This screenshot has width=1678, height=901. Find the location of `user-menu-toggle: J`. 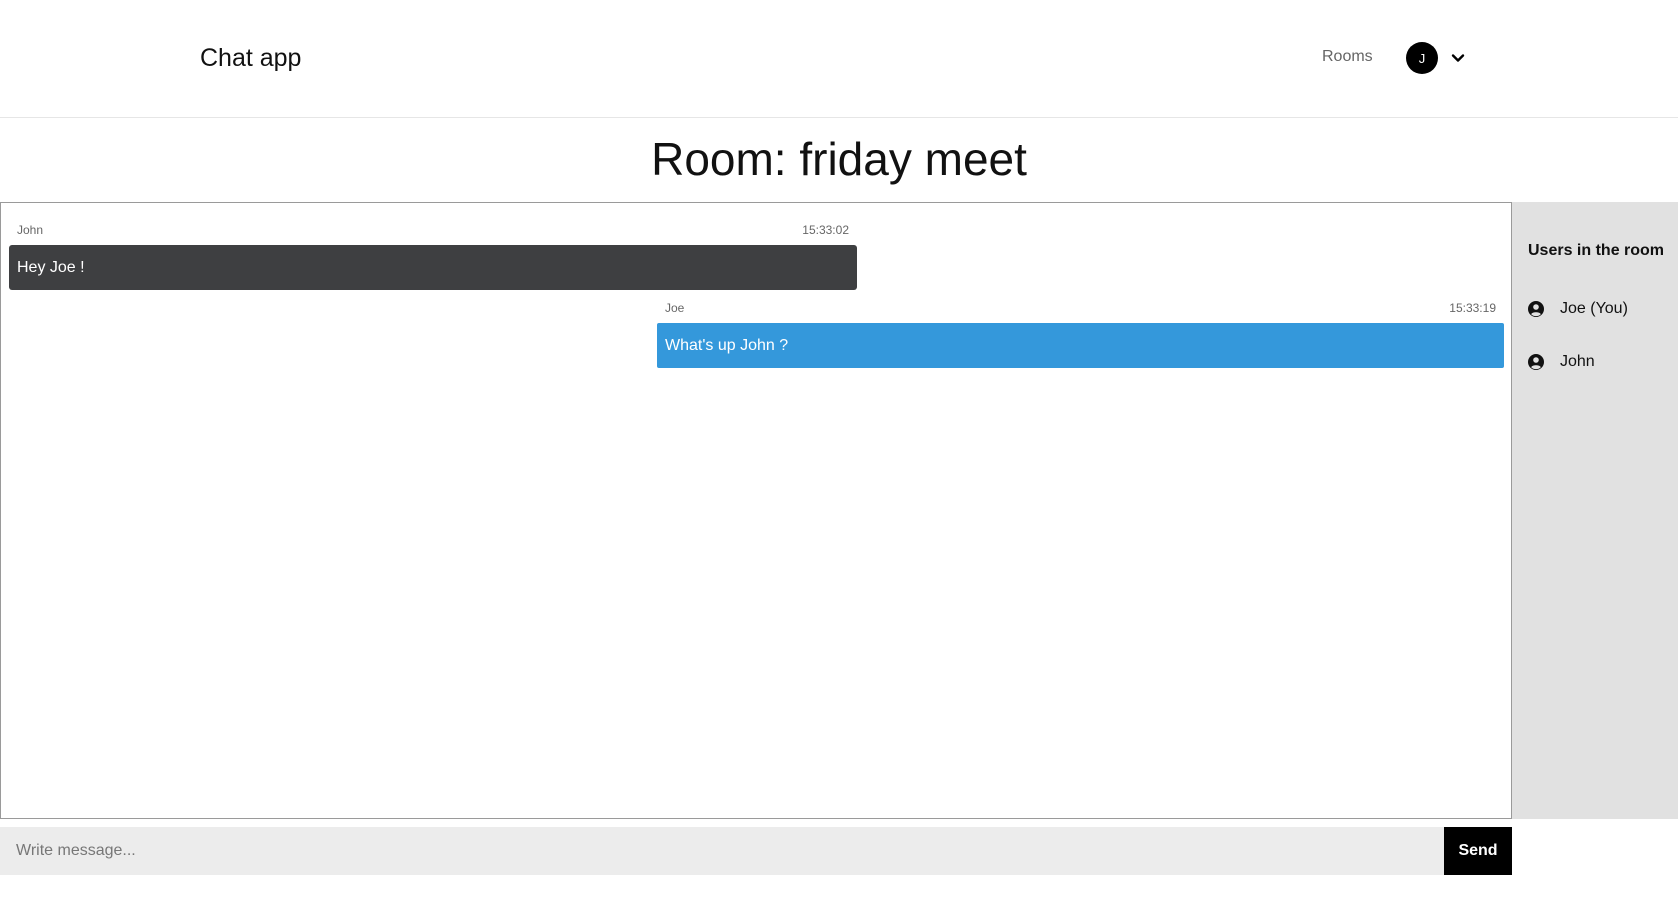

user-menu-toggle: J is located at coordinates (1436, 58).